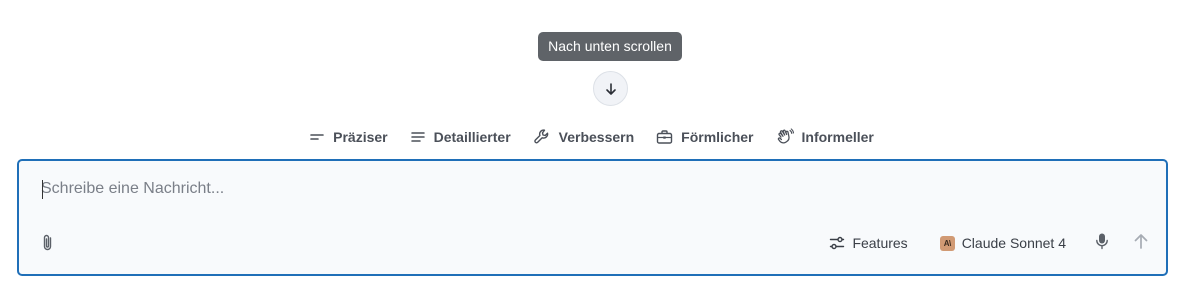  What do you see at coordinates (837, 243) in the screenshot?
I see `sliders-icon` at bounding box center [837, 243].